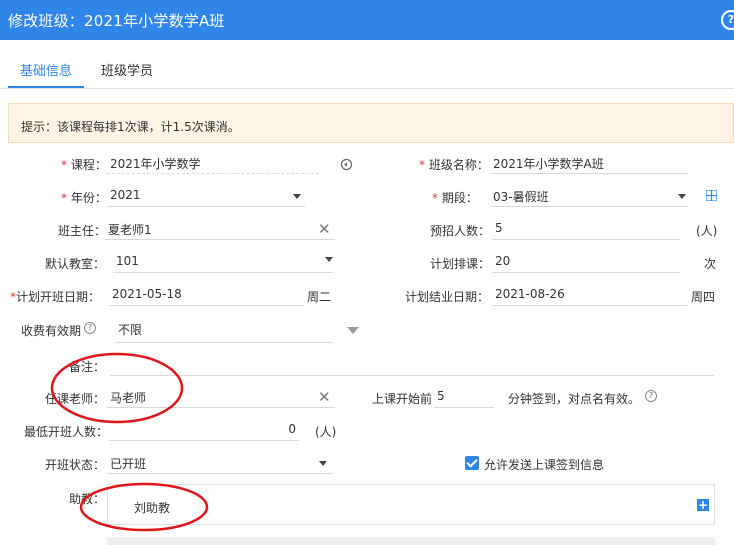 The width and height of the screenshot is (734, 545). Describe the element at coordinates (711, 195) in the screenshot. I see `grid-icon` at that location.